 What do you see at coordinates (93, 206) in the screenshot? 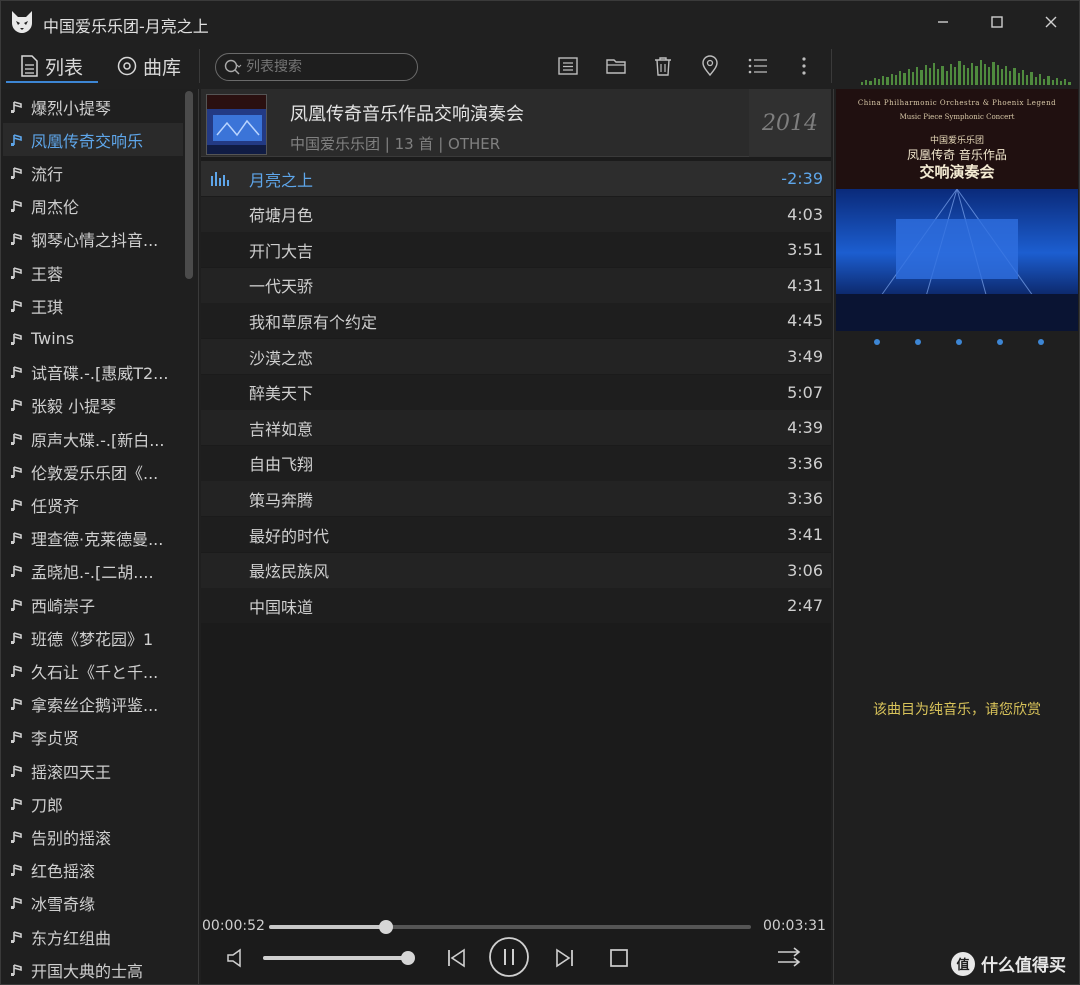
I see `sidebar-item: 周杰伦` at bounding box center [93, 206].